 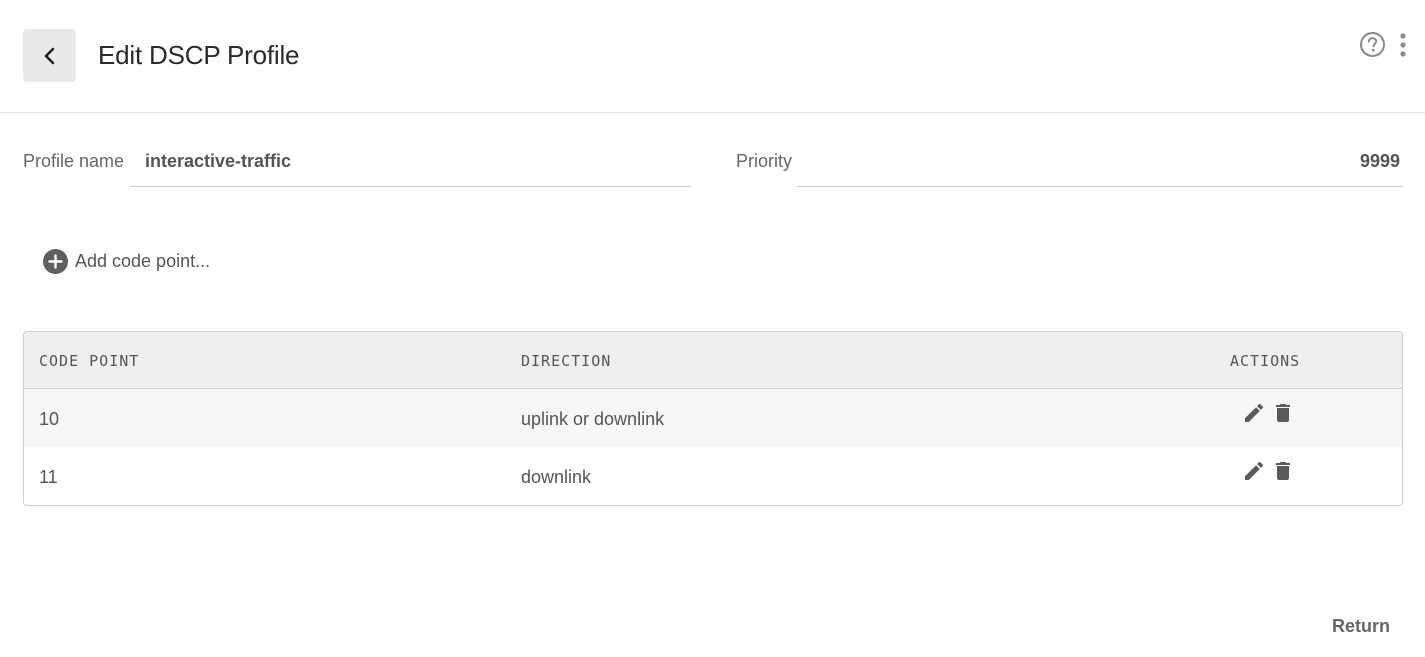 What do you see at coordinates (49, 419) in the screenshot?
I see `code-point-cell: 10` at bounding box center [49, 419].